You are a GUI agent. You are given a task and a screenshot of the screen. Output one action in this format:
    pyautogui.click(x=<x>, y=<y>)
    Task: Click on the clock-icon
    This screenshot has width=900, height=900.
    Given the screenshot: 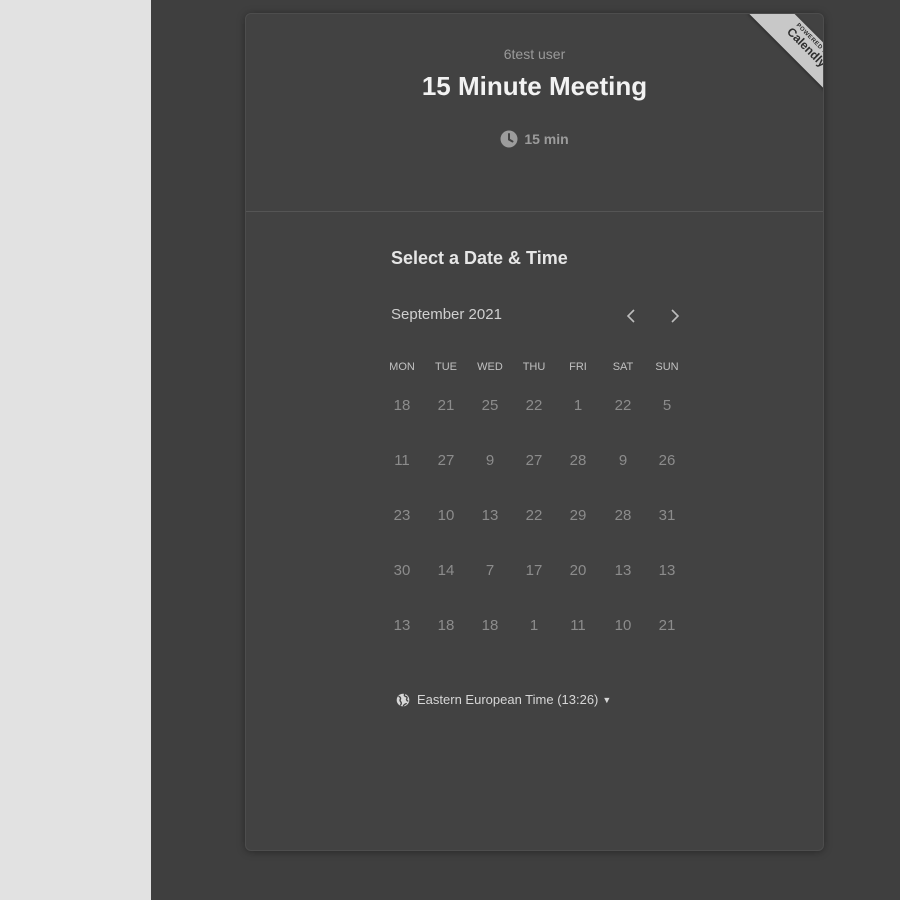 What is the action you would take?
    pyautogui.click(x=509, y=140)
    